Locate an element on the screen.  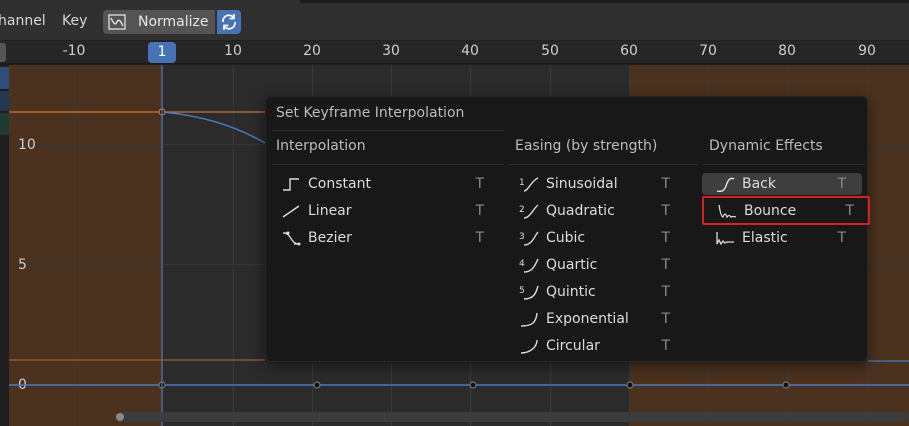
horizontal-scrollbar is located at coordinates (512, 417).